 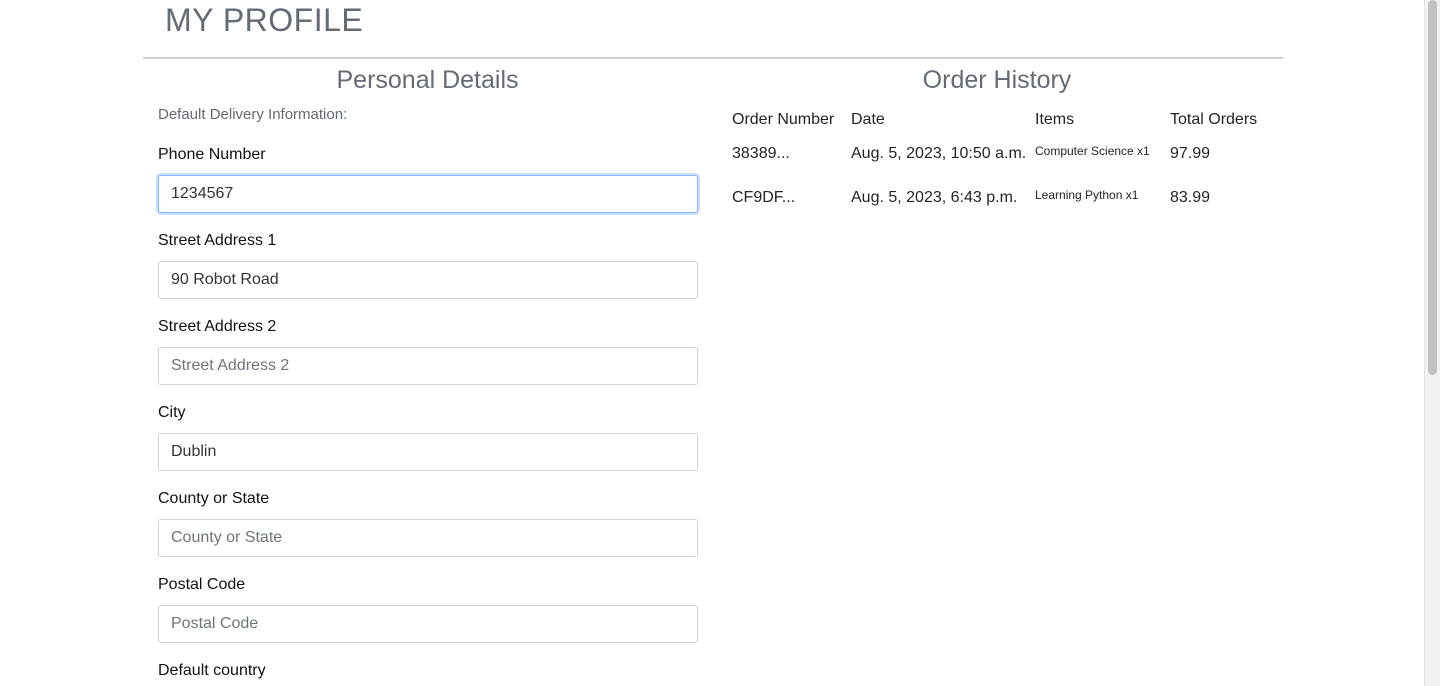 What do you see at coordinates (783, 119) in the screenshot?
I see `column-header-order-number: Order Number` at bounding box center [783, 119].